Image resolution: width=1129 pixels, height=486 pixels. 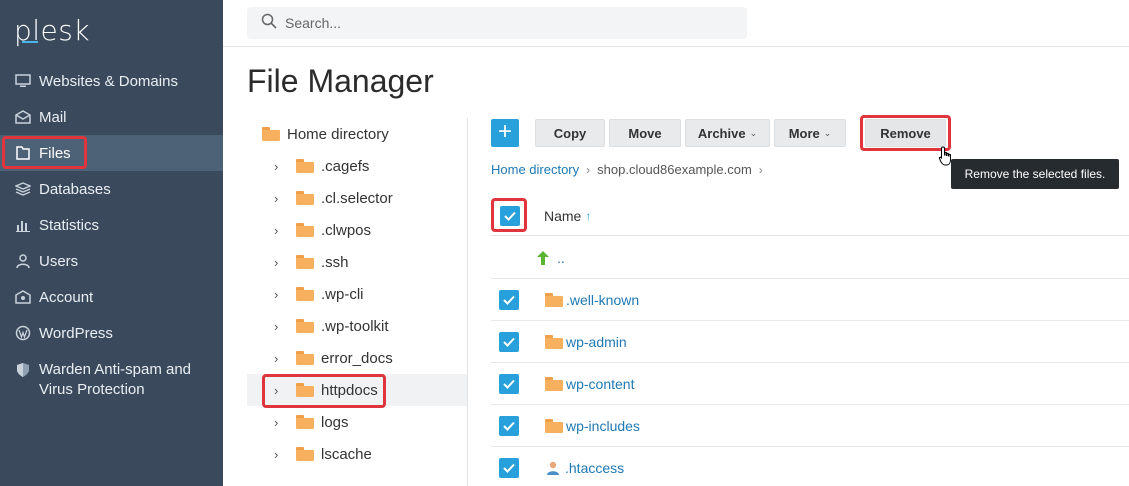 I want to click on tree-item-home: Home directory, so click(x=357, y=134).